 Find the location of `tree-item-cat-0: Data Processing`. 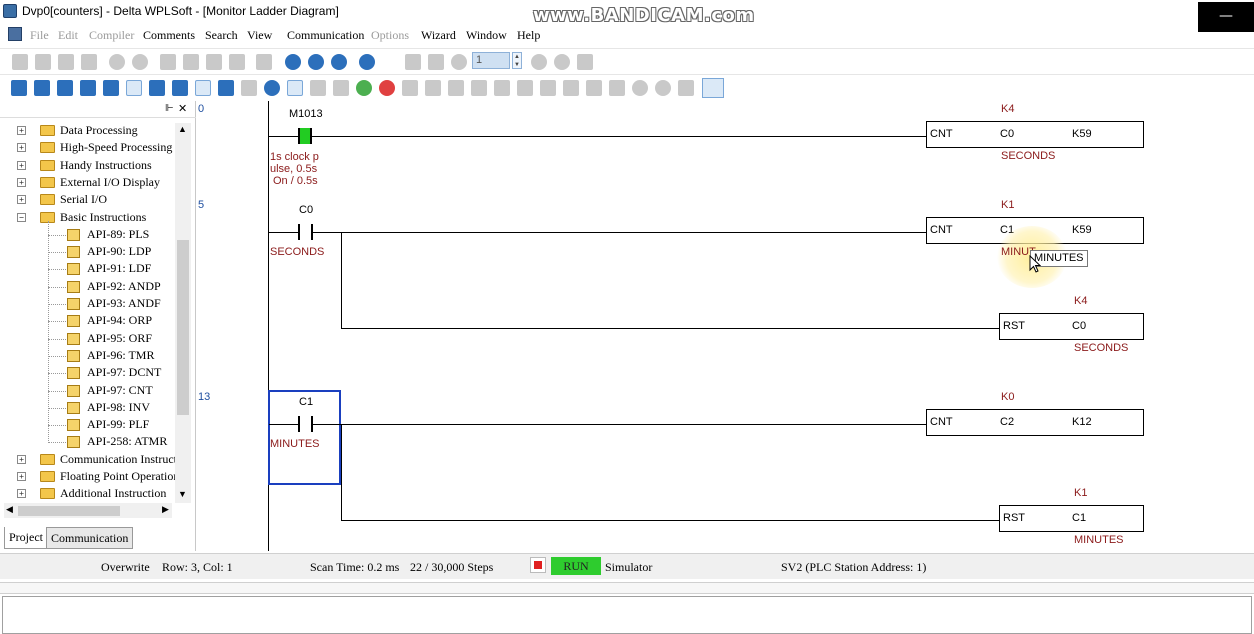

tree-item-cat-0: Data Processing is located at coordinates (99, 131).